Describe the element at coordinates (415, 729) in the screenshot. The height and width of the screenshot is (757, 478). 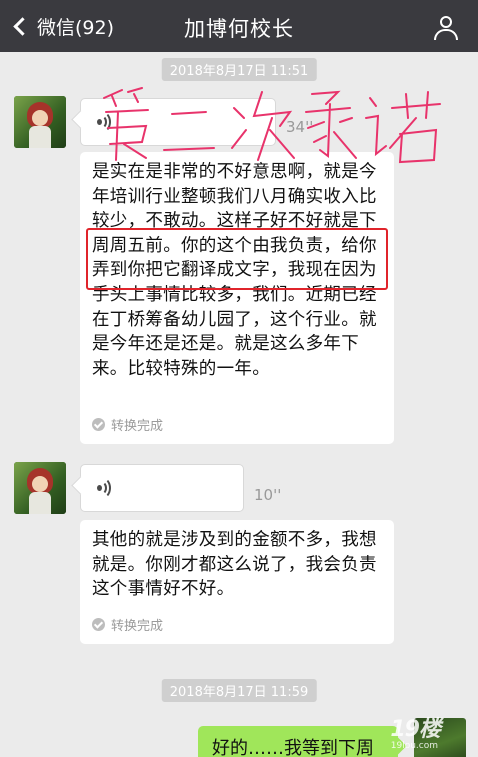
I see `watermark-logo: 19楼` at that location.